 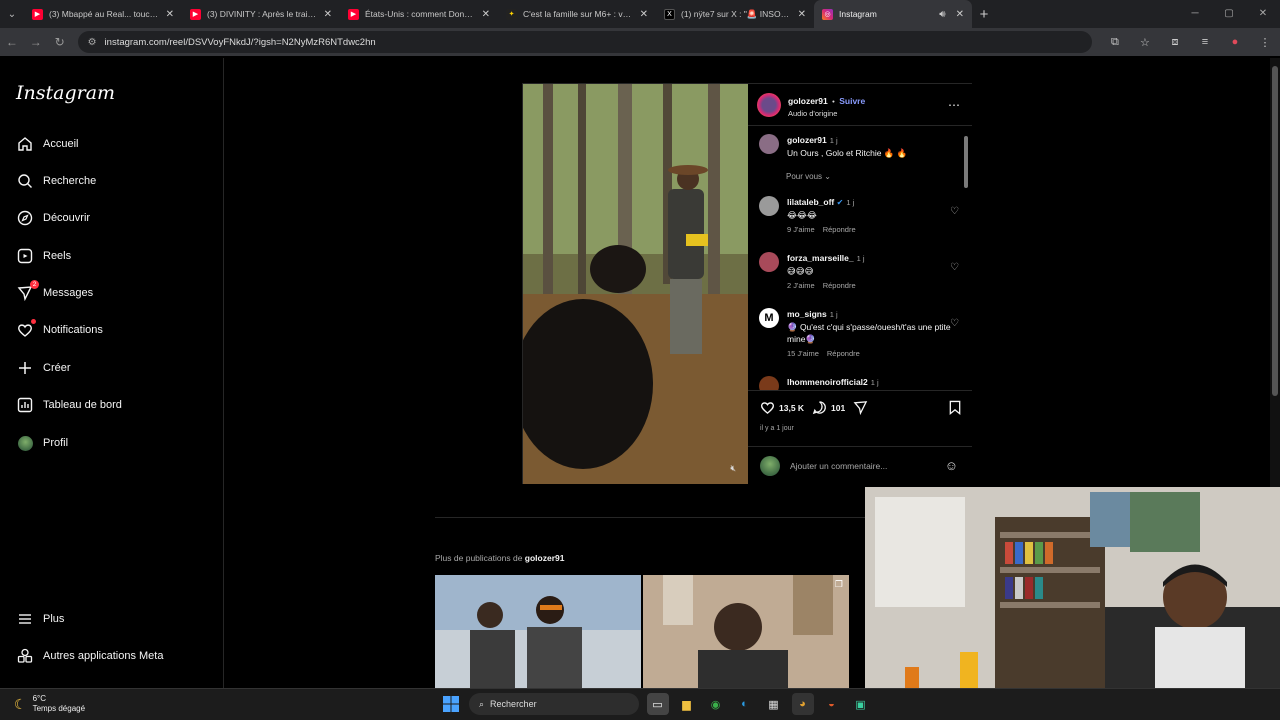 What do you see at coordinates (807, 140) in the screenshot?
I see `caption-username: golozer91` at bounding box center [807, 140].